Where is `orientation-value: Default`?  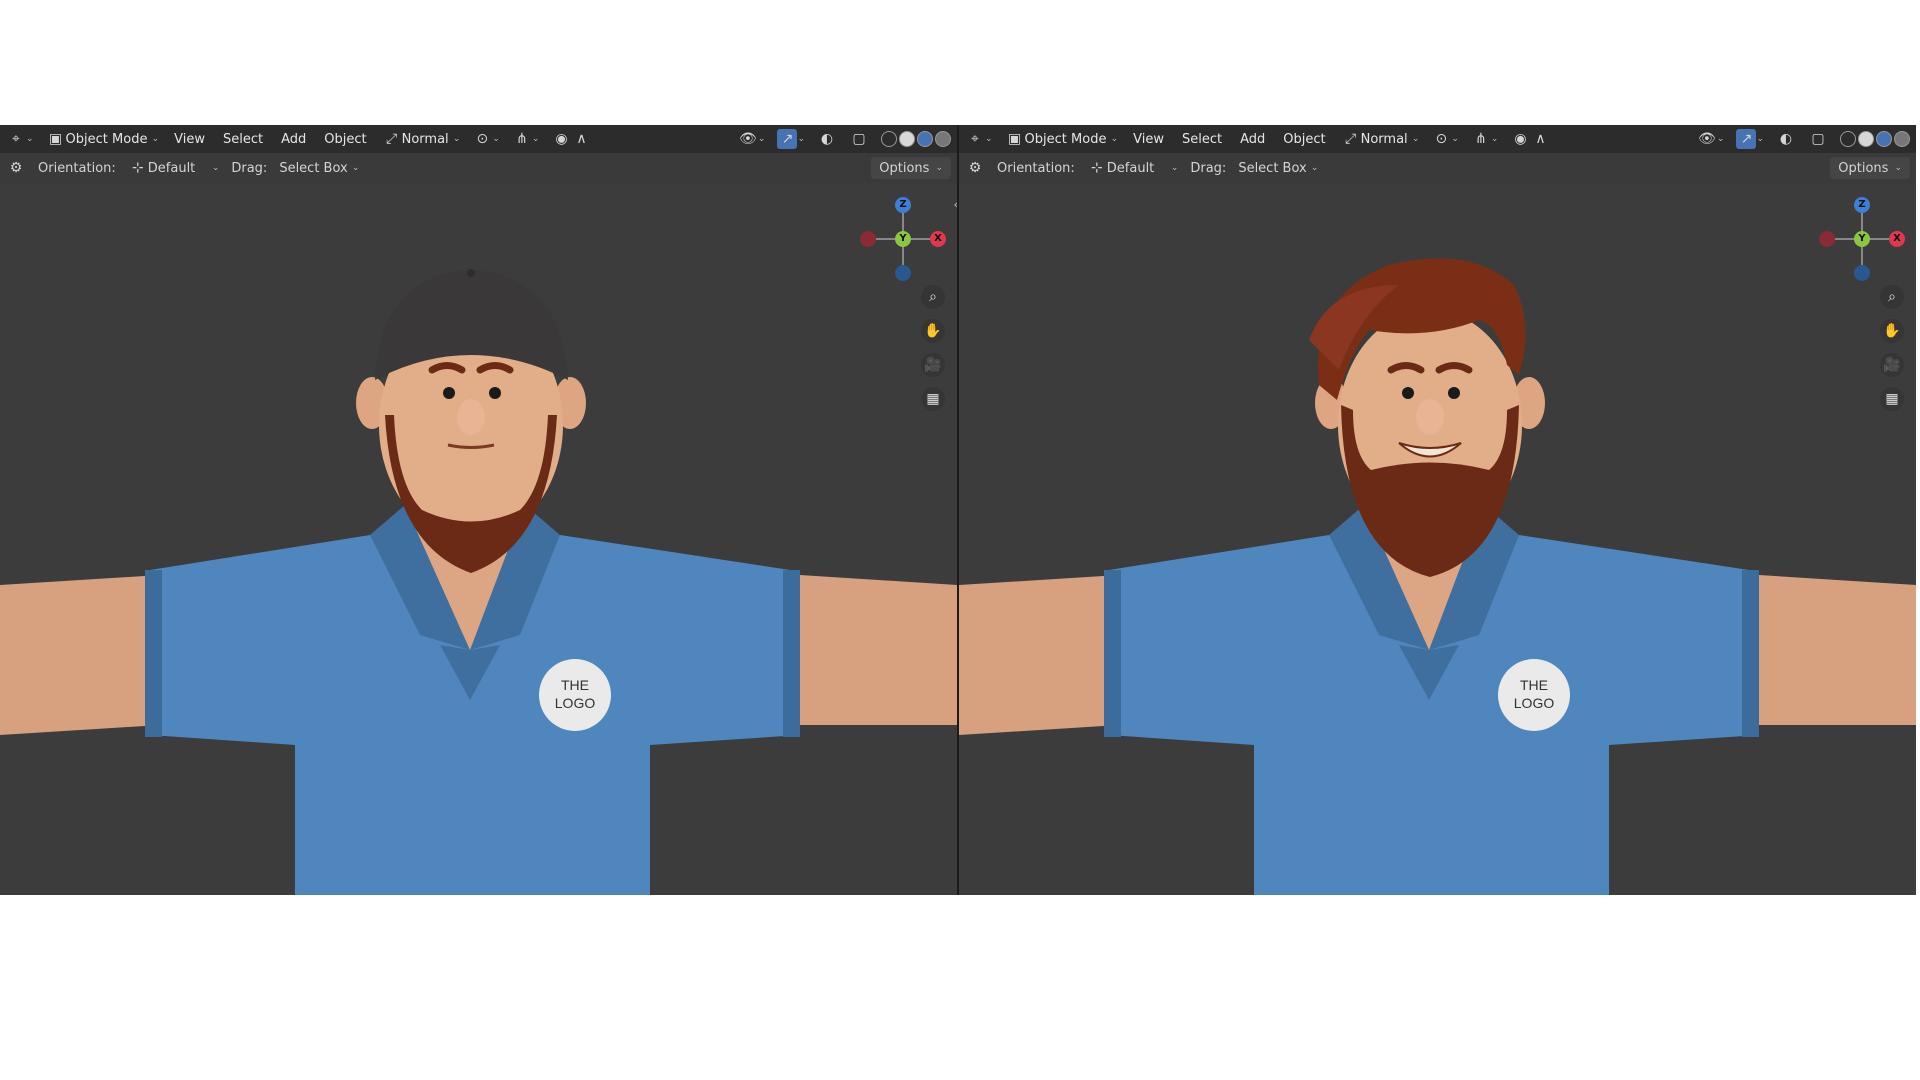
orientation-value: Default is located at coordinates (1130, 168).